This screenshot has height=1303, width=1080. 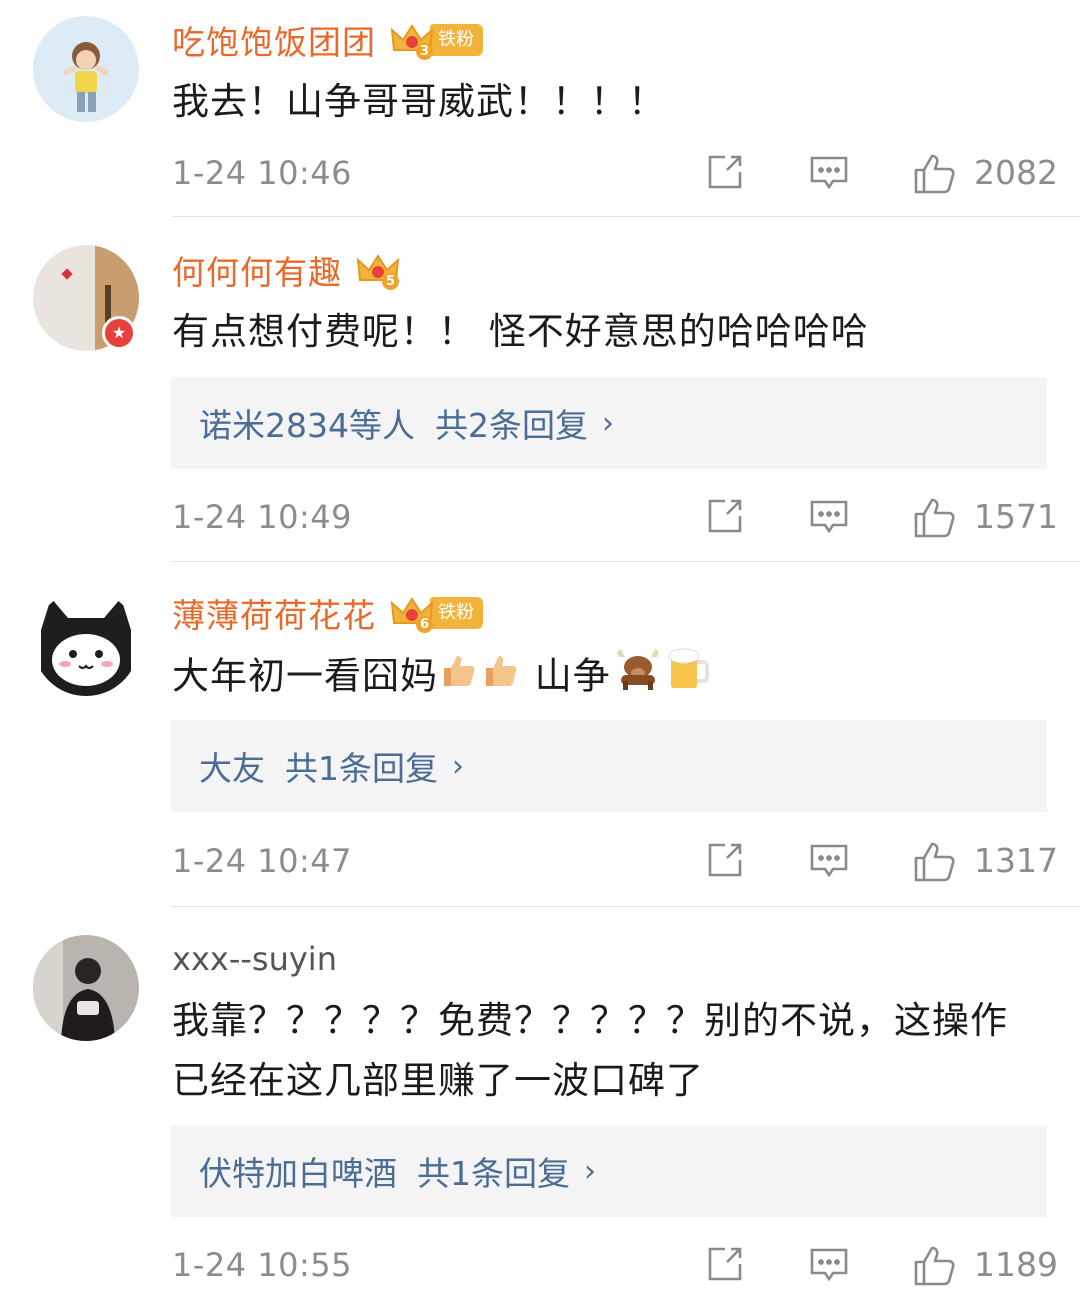 What do you see at coordinates (511, 423) in the screenshot?
I see `reply-count: 共2条回复` at bounding box center [511, 423].